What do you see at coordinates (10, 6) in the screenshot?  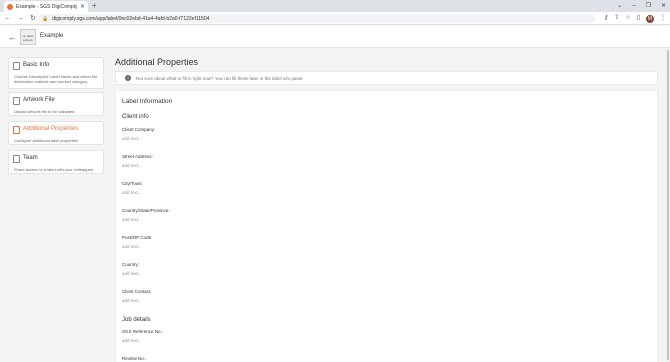 I see `sgs-favicon-icon` at bounding box center [10, 6].